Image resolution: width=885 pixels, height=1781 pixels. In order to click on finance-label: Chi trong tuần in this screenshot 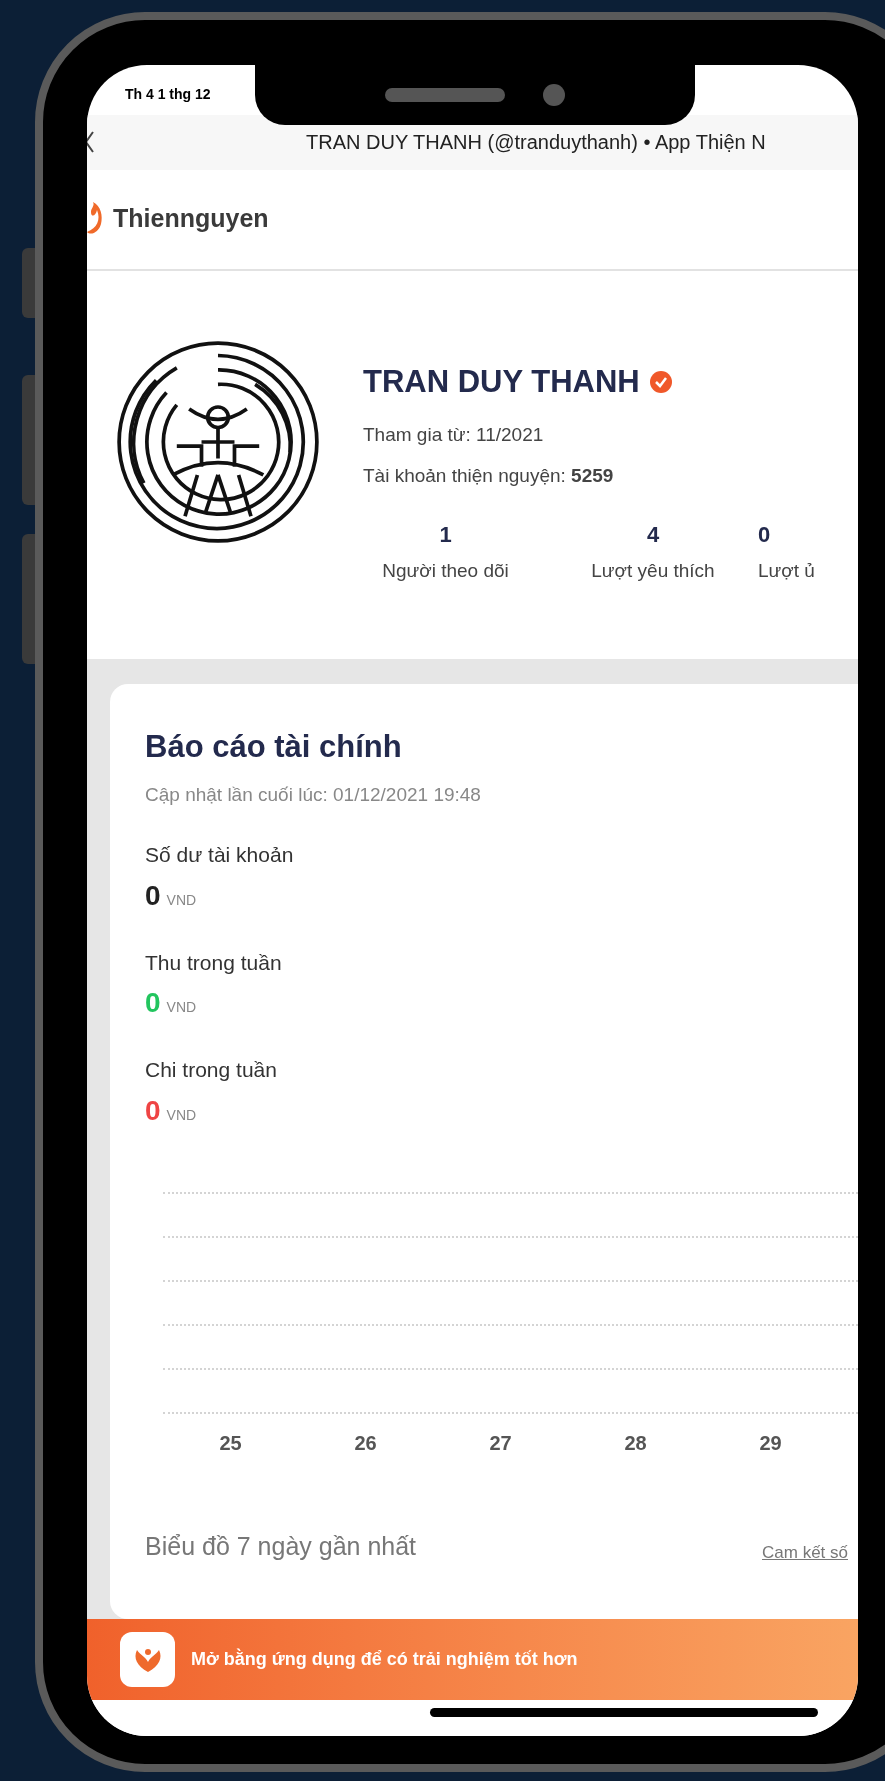, I will do `click(211, 1070)`.